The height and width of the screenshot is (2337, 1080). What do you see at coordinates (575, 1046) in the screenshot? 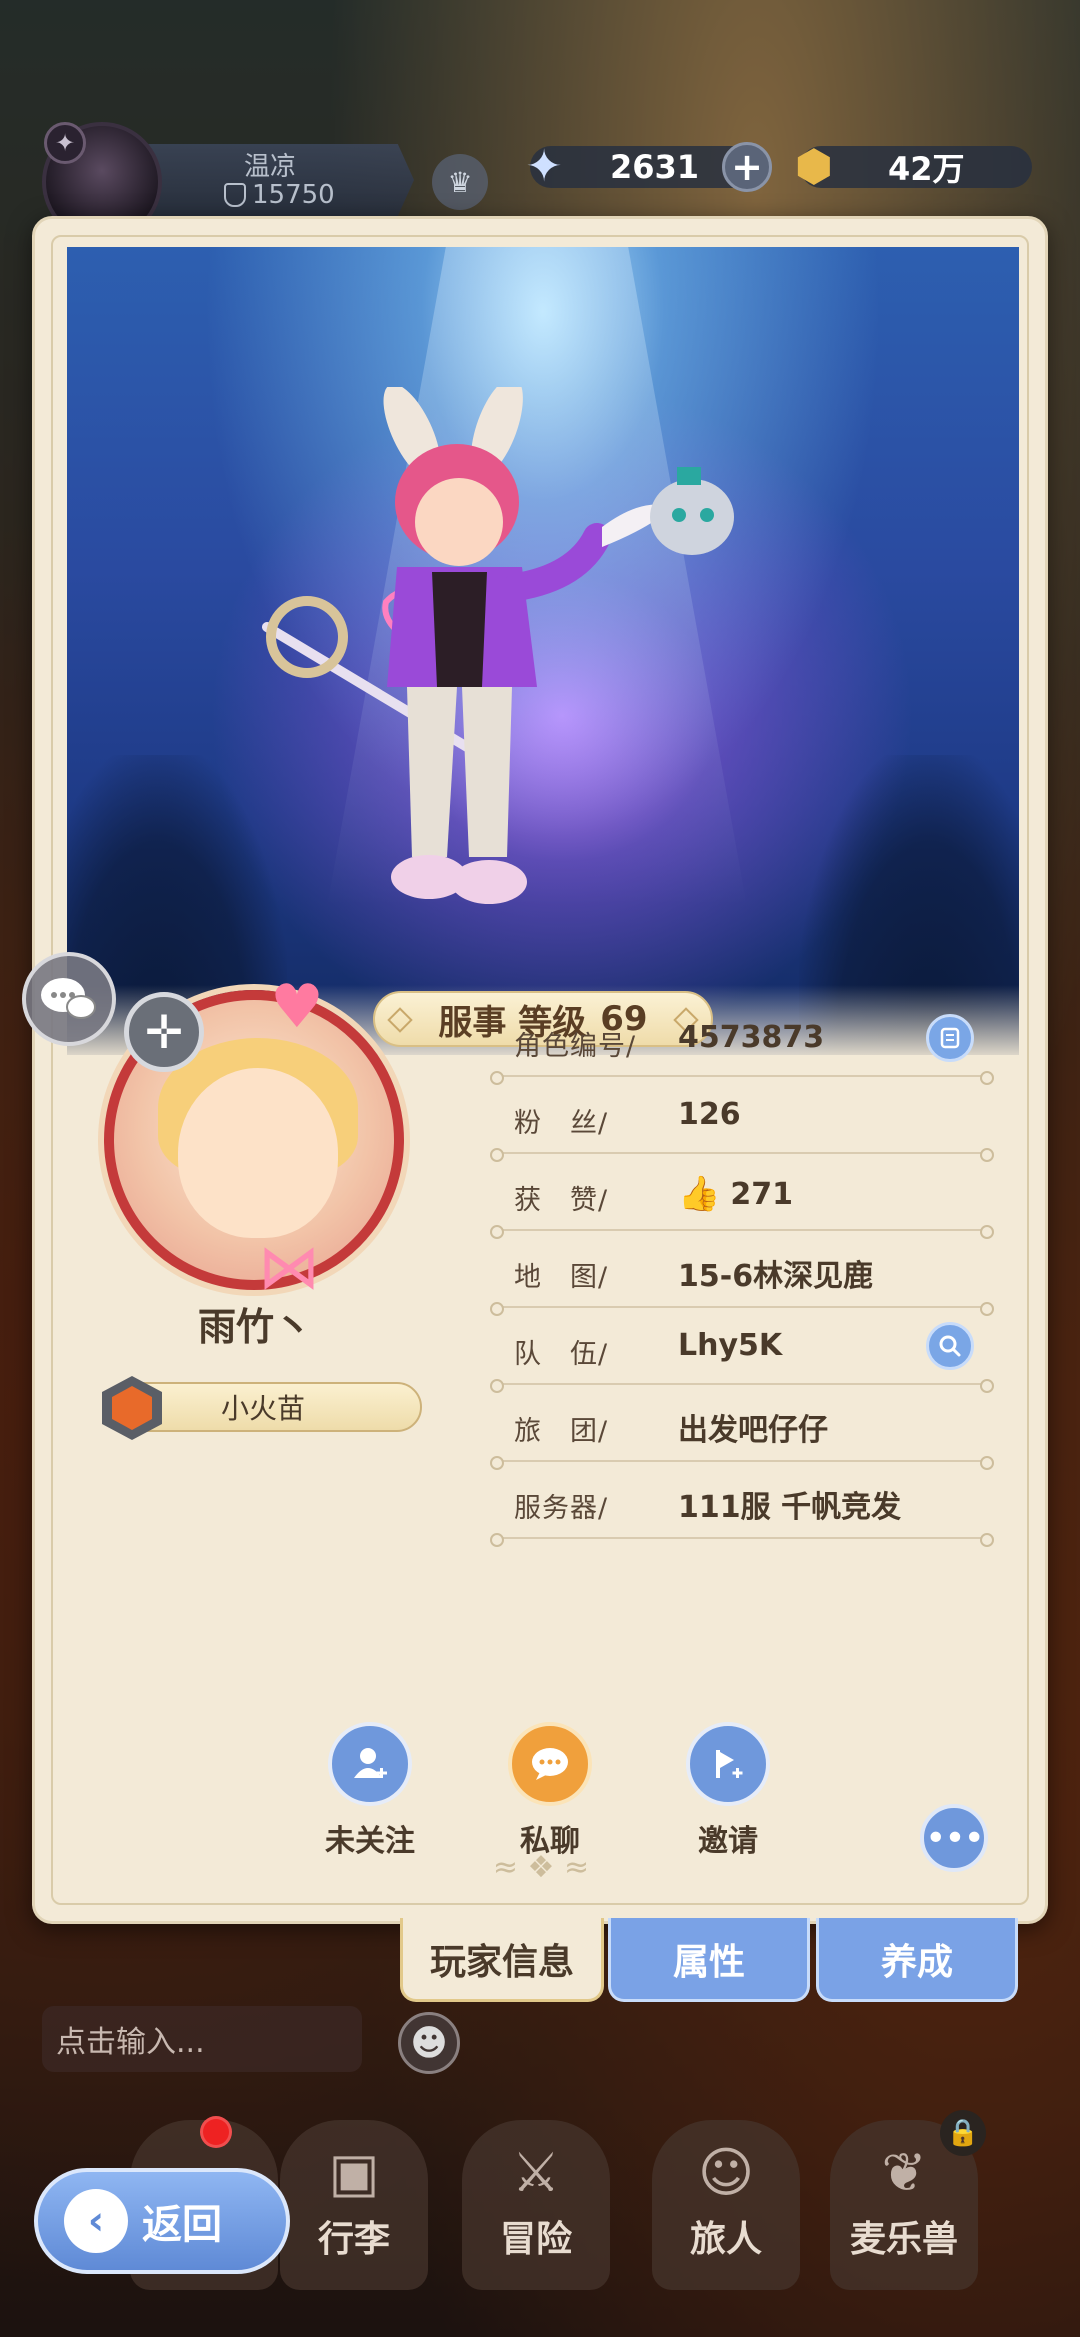
I see `info-label: 角色编号/` at bounding box center [575, 1046].